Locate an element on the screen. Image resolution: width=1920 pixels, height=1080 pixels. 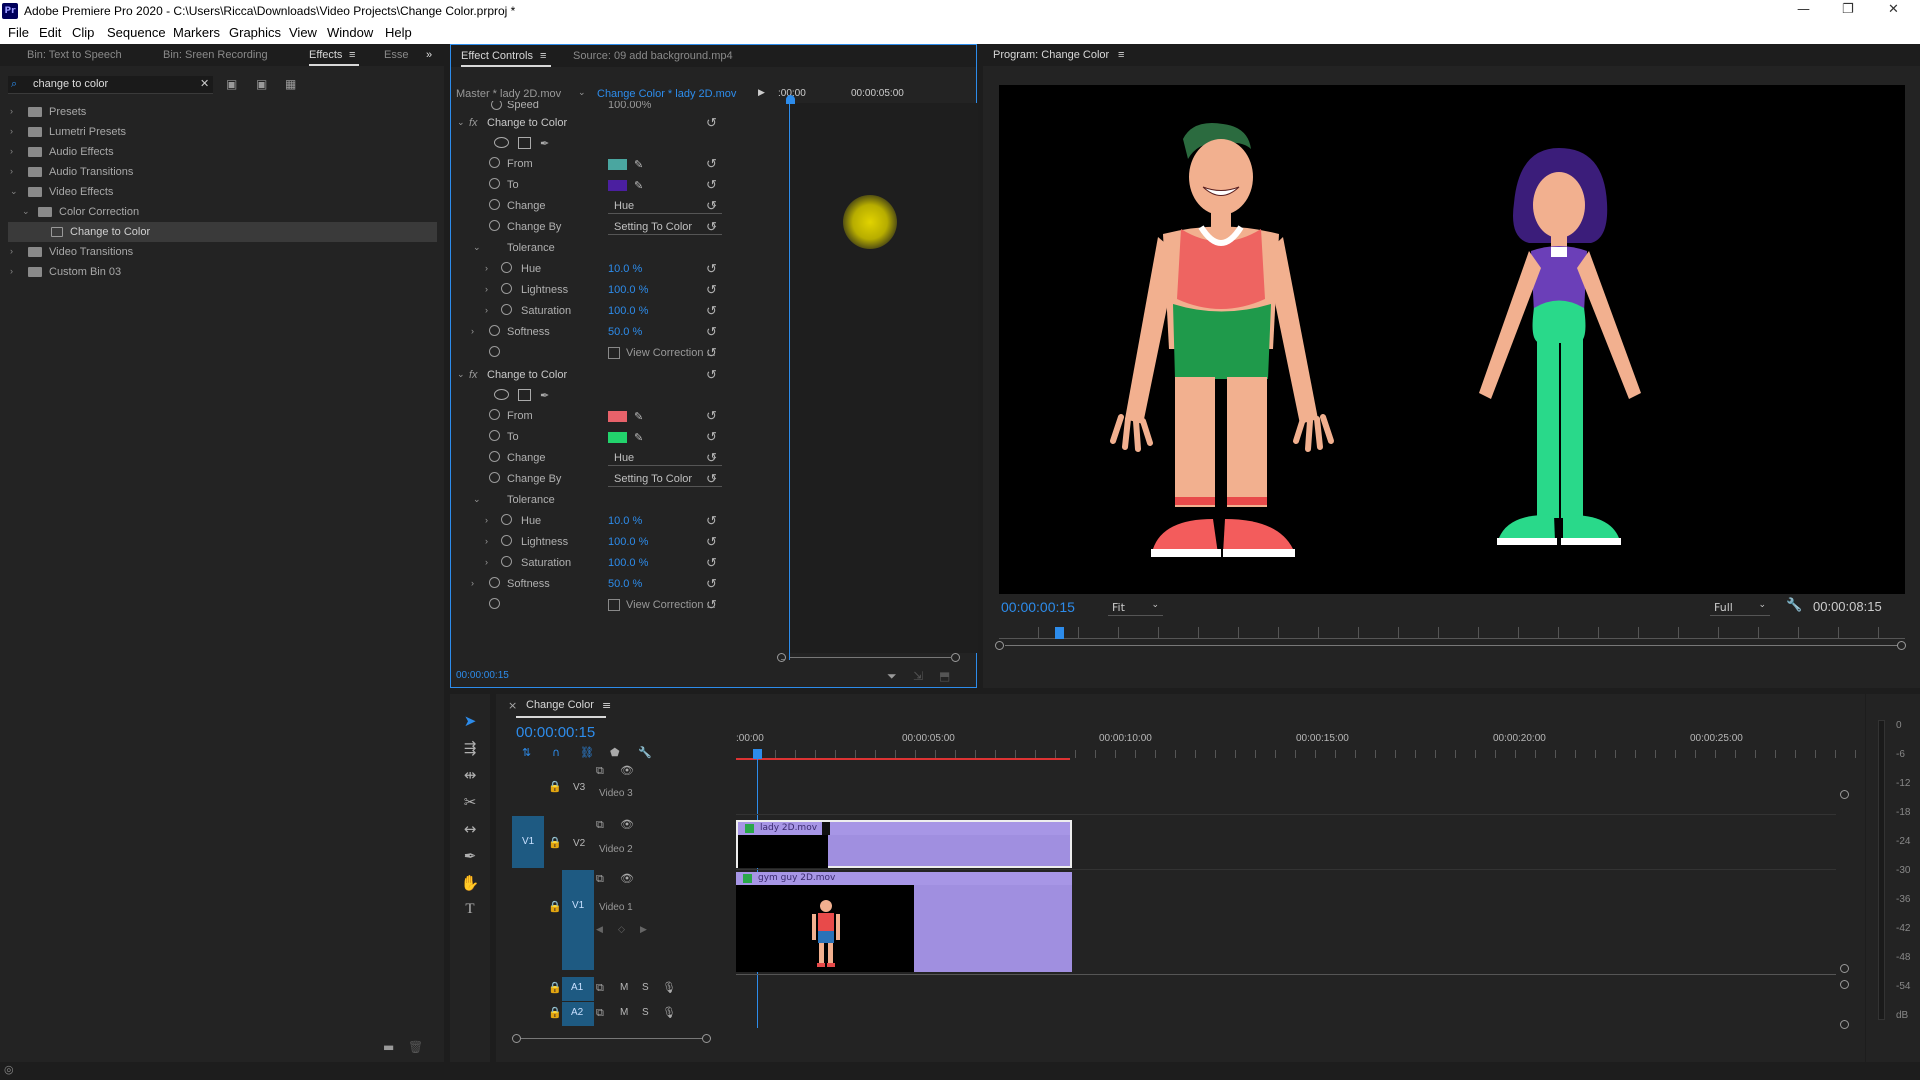
hand-tool-icon: ✋ is located at coordinates (470, 883).